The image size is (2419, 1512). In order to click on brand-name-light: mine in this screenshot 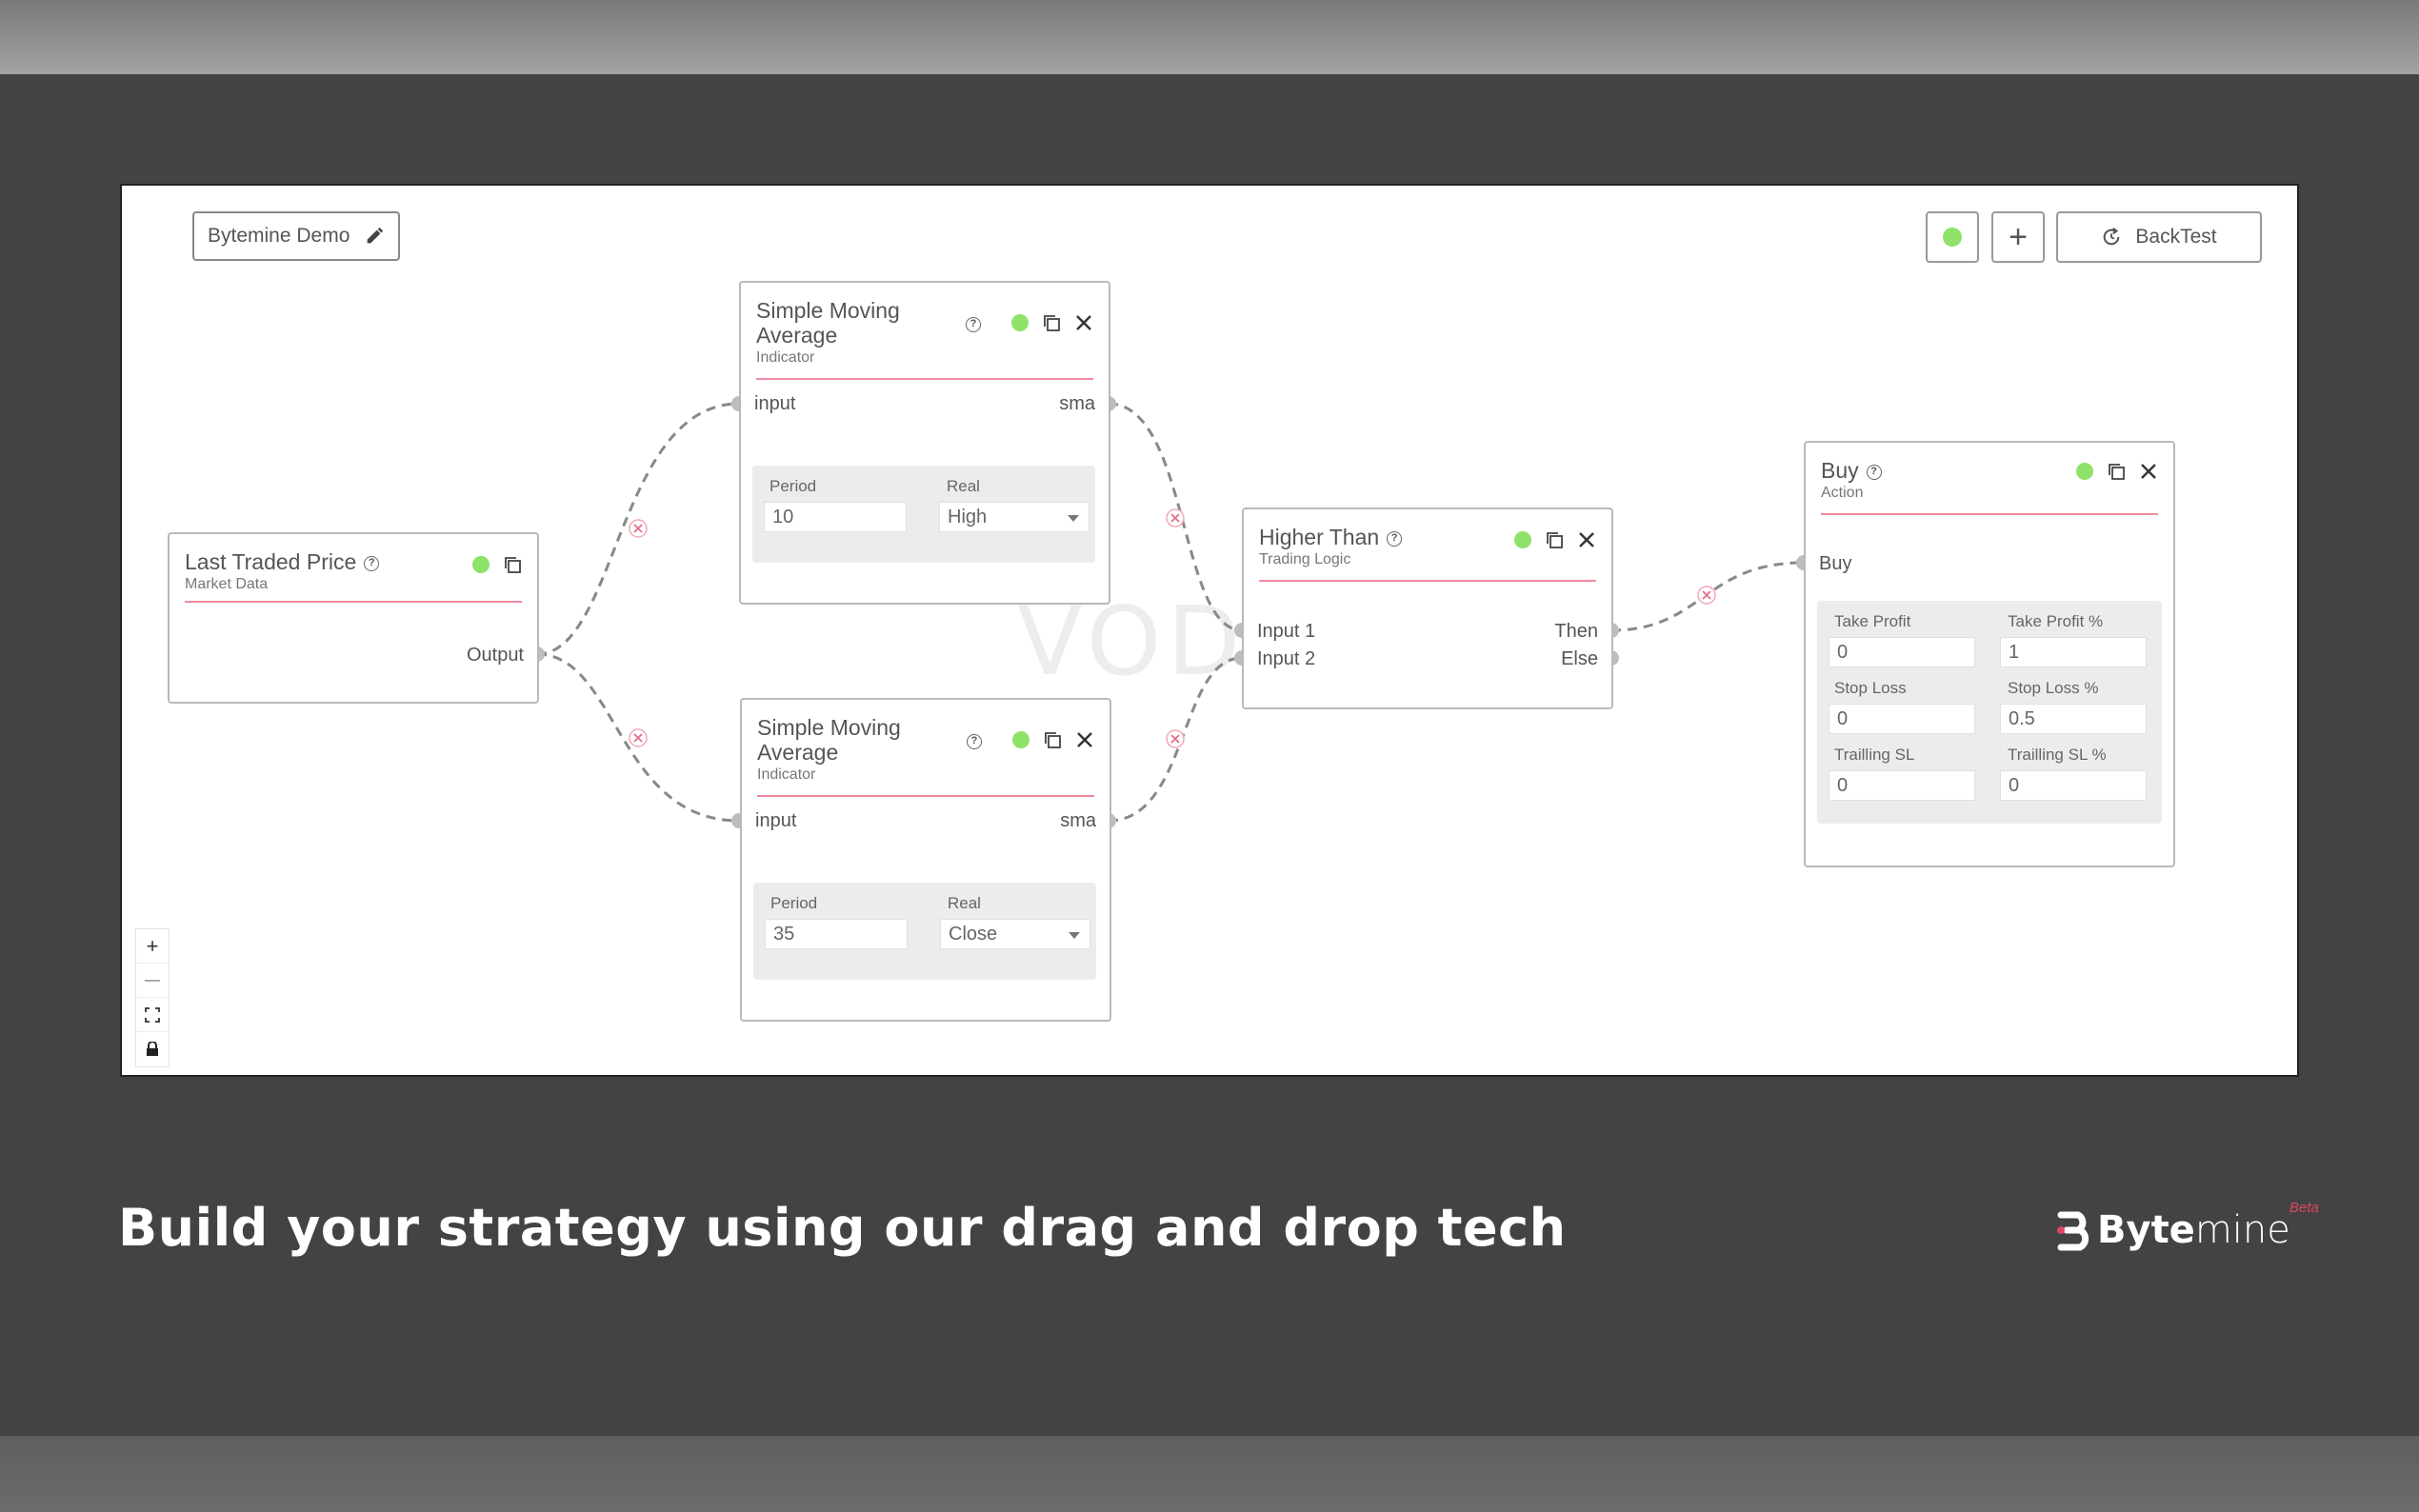, I will do `click(2242, 1230)`.